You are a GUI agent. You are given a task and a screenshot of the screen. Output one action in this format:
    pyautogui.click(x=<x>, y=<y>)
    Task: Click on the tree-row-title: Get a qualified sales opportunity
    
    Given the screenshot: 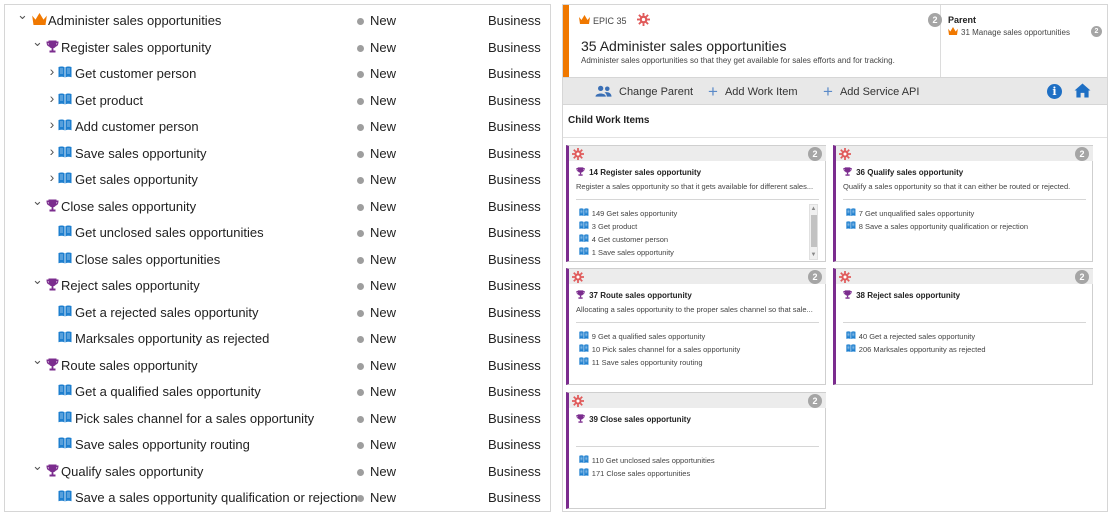 What is the action you would take?
    pyautogui.click(x=168, y=391)
    